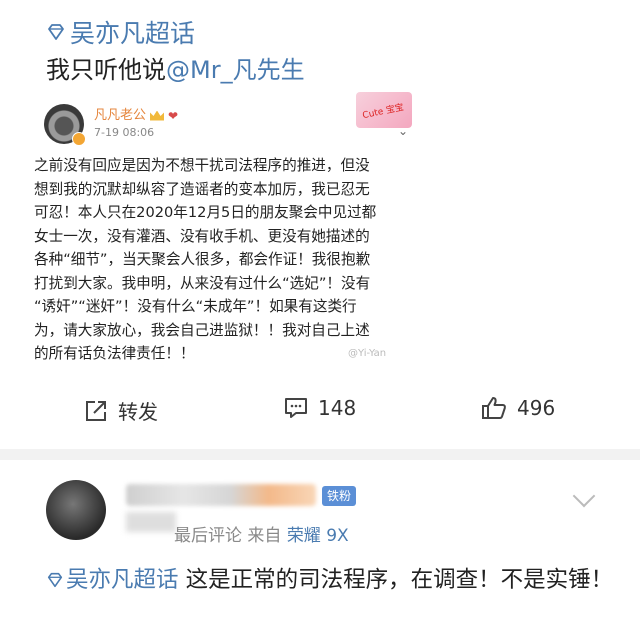 The width and height of the screenshot is (640, 635). What do you see at coordinates (65, 125) in the screenshot?
I see `avatar` at bounding box center [65, 125].